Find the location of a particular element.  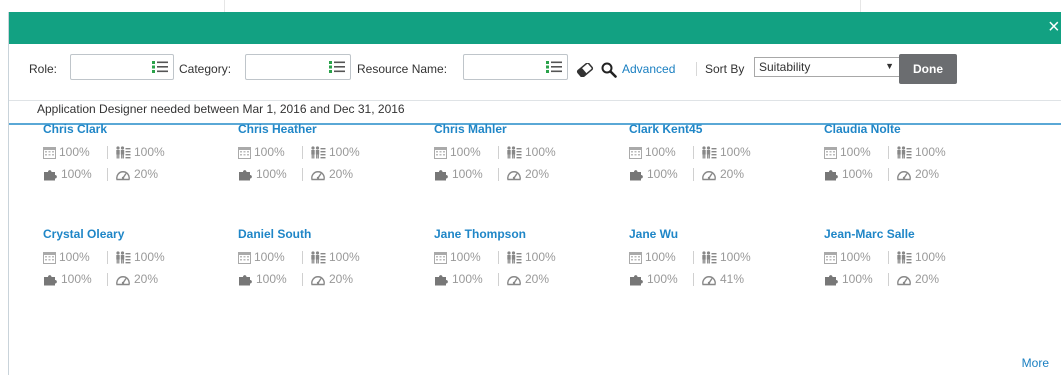

resource-name-link: Chris Mahler is located at coordinates (470, 129).